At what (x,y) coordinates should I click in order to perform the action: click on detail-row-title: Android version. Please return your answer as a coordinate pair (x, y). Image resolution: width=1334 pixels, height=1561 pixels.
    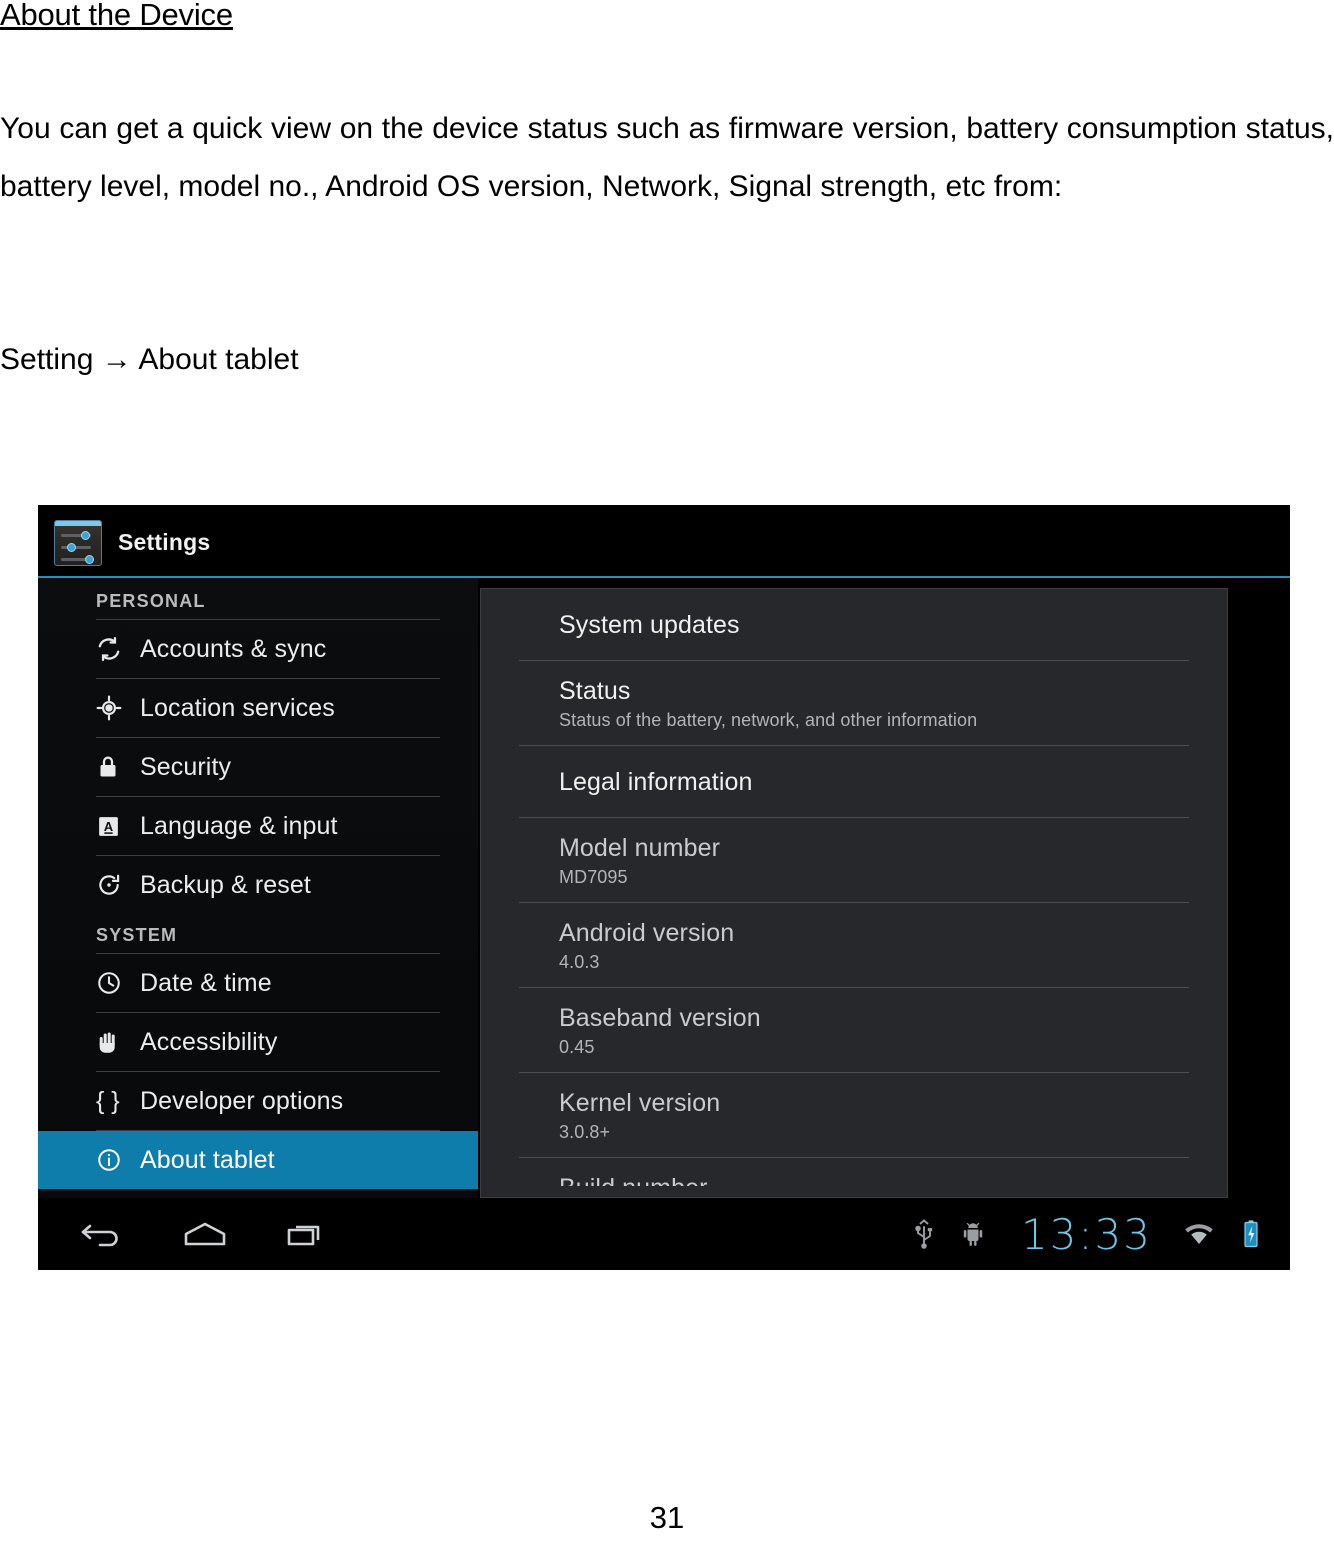
    Looking at the image, I should click on (647, 933).